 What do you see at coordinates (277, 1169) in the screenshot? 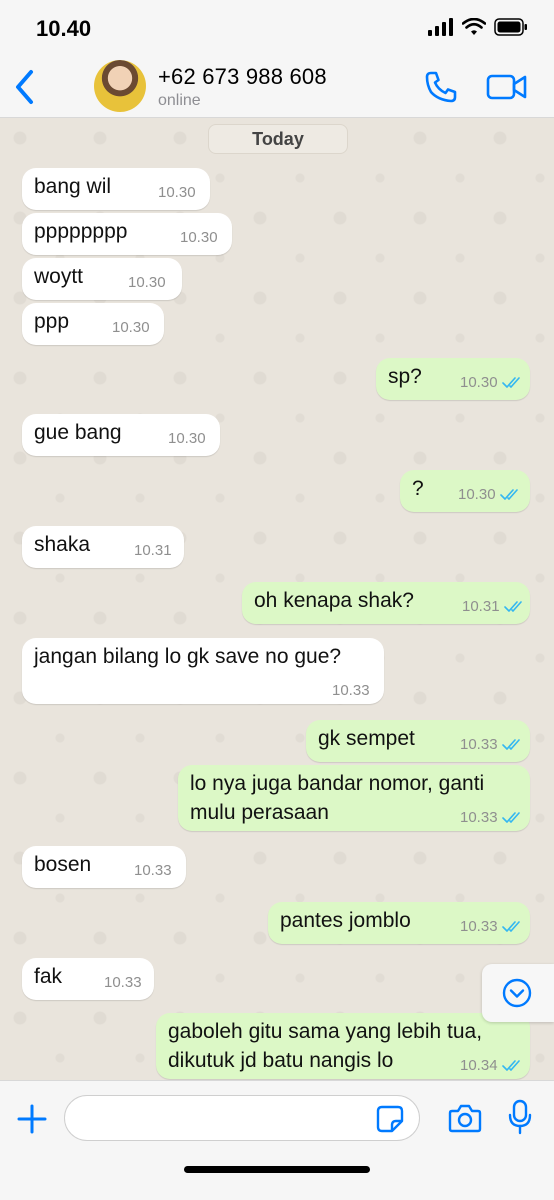
I see `home-indicator` at bounding box center [277, 1169].